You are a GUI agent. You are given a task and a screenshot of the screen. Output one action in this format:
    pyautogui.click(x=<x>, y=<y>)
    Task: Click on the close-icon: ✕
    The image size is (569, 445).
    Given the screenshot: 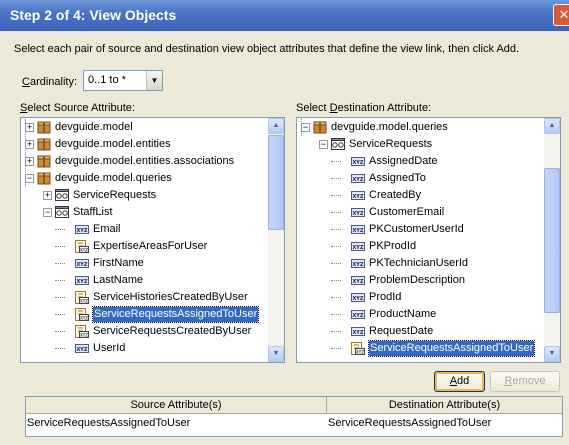 What is the action you would take?
    pyautogui.click(x=561, y=15)
    